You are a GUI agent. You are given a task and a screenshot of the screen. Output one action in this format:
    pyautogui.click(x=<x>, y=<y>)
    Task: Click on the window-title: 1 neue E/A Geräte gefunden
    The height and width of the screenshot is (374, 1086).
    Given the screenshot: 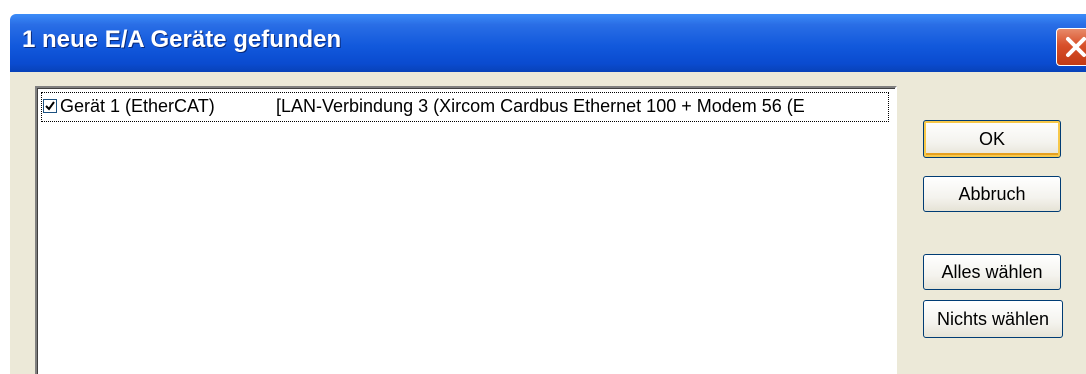 What is the action you would take?
    pyautogui.click(x=182, y=39)
    